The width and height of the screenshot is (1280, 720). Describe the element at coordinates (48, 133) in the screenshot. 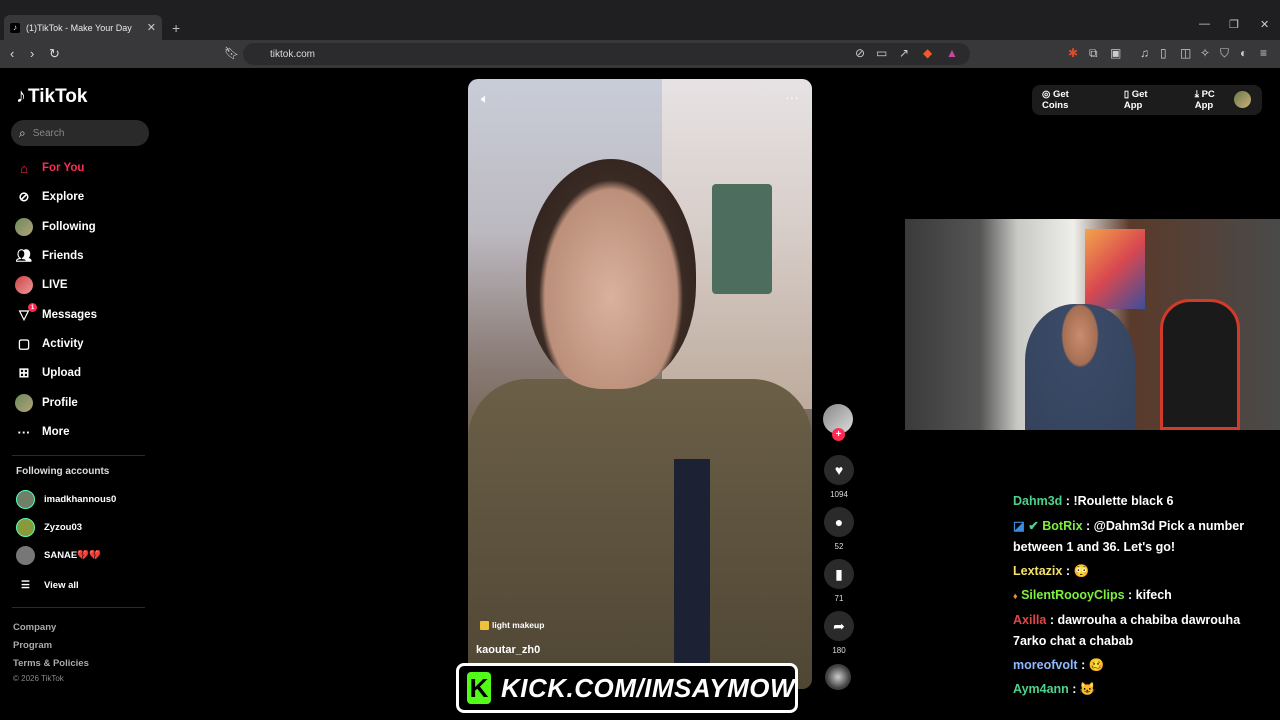

I see `search-placeholder: Search` at that location.